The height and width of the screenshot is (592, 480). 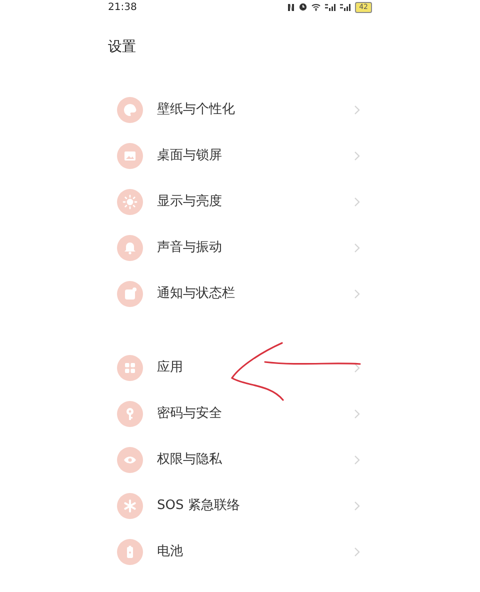 I want to click on item-label: 权限与隐私, so click(x=189, y=460).